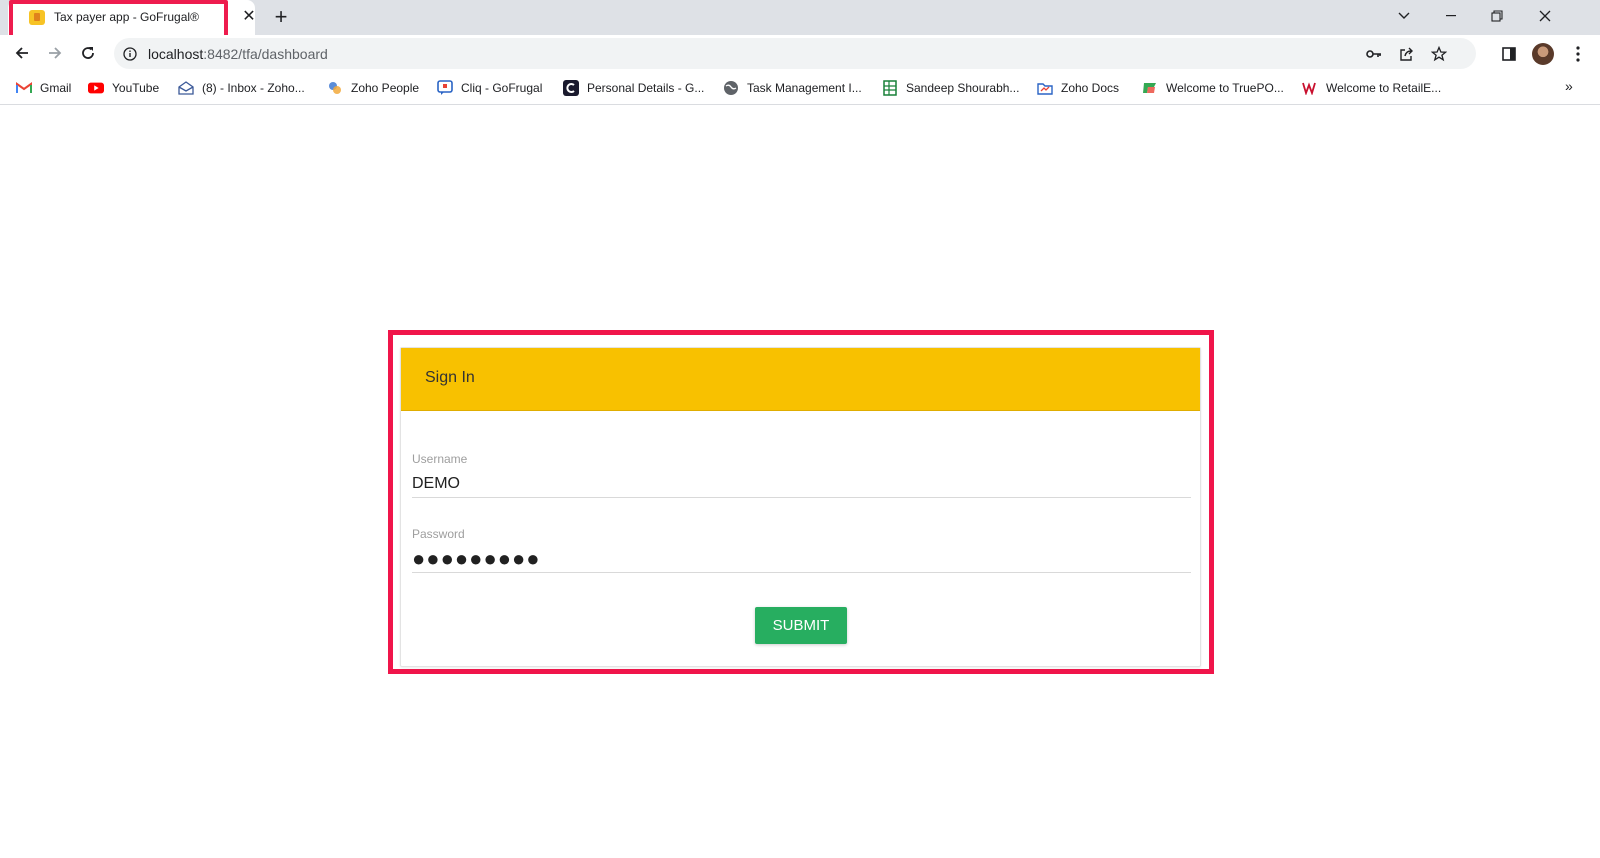 The width and height of the screenshot is (1600, 858). What do you see at coordinates (731, 88) in the screenshot?
I see `globe-icon` at bounding box center [731, 88].